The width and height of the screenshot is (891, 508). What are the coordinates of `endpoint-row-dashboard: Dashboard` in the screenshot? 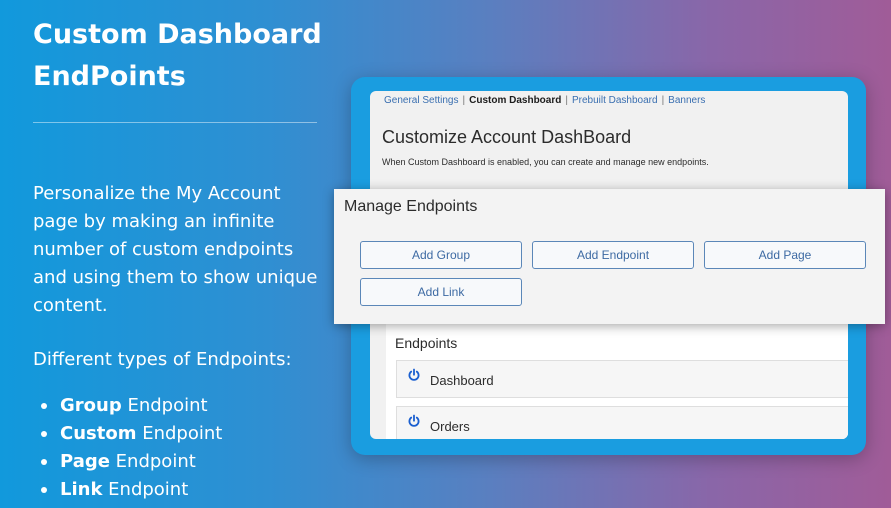 It's located at (622, 379).